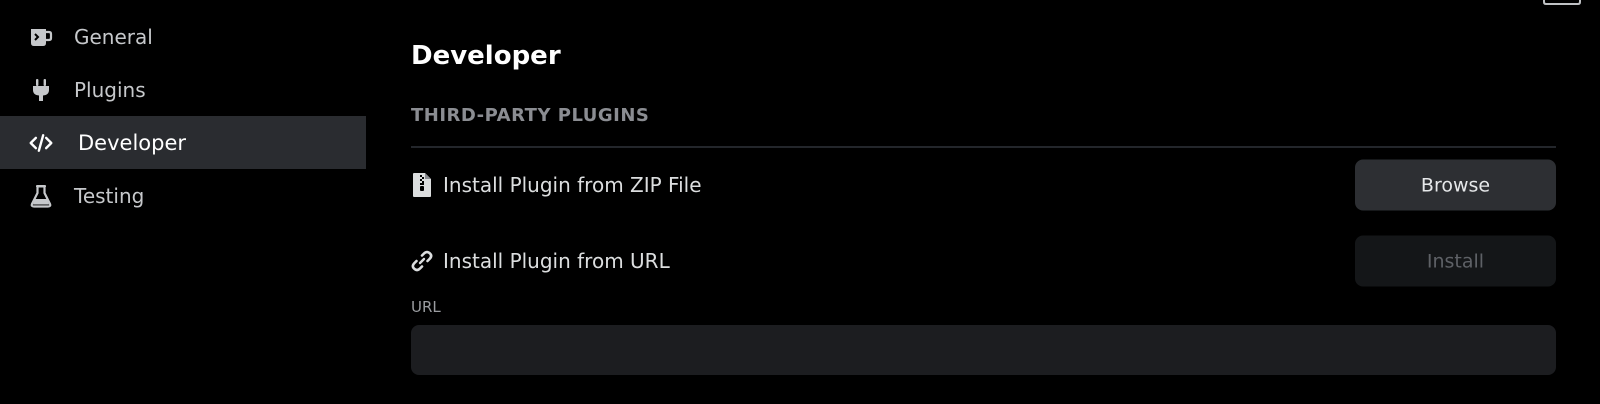 Image resolution: width=1600 pixels, height=404 pixels. What do you see at coordinates (41, 143) in the screenshot?
I see `code-icon` at bounding box center [41, 143].